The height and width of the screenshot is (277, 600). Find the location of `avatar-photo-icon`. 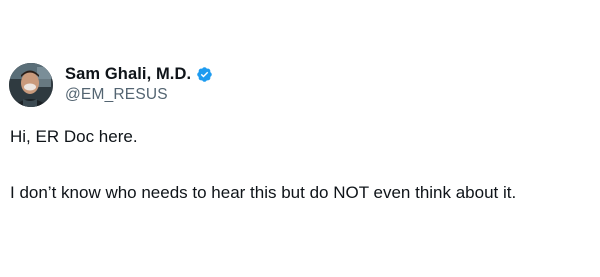

avatar-photo-icon is located at coordinates (31, 85).